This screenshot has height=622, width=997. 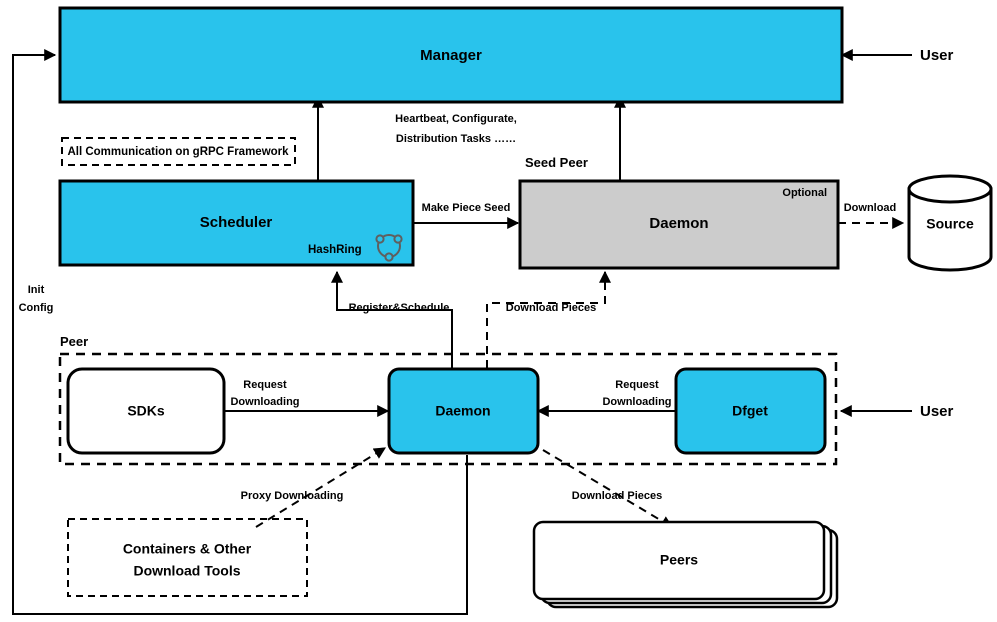 I want to click on node-scheduler-label: Scheduler, so click(x=236, y=222).